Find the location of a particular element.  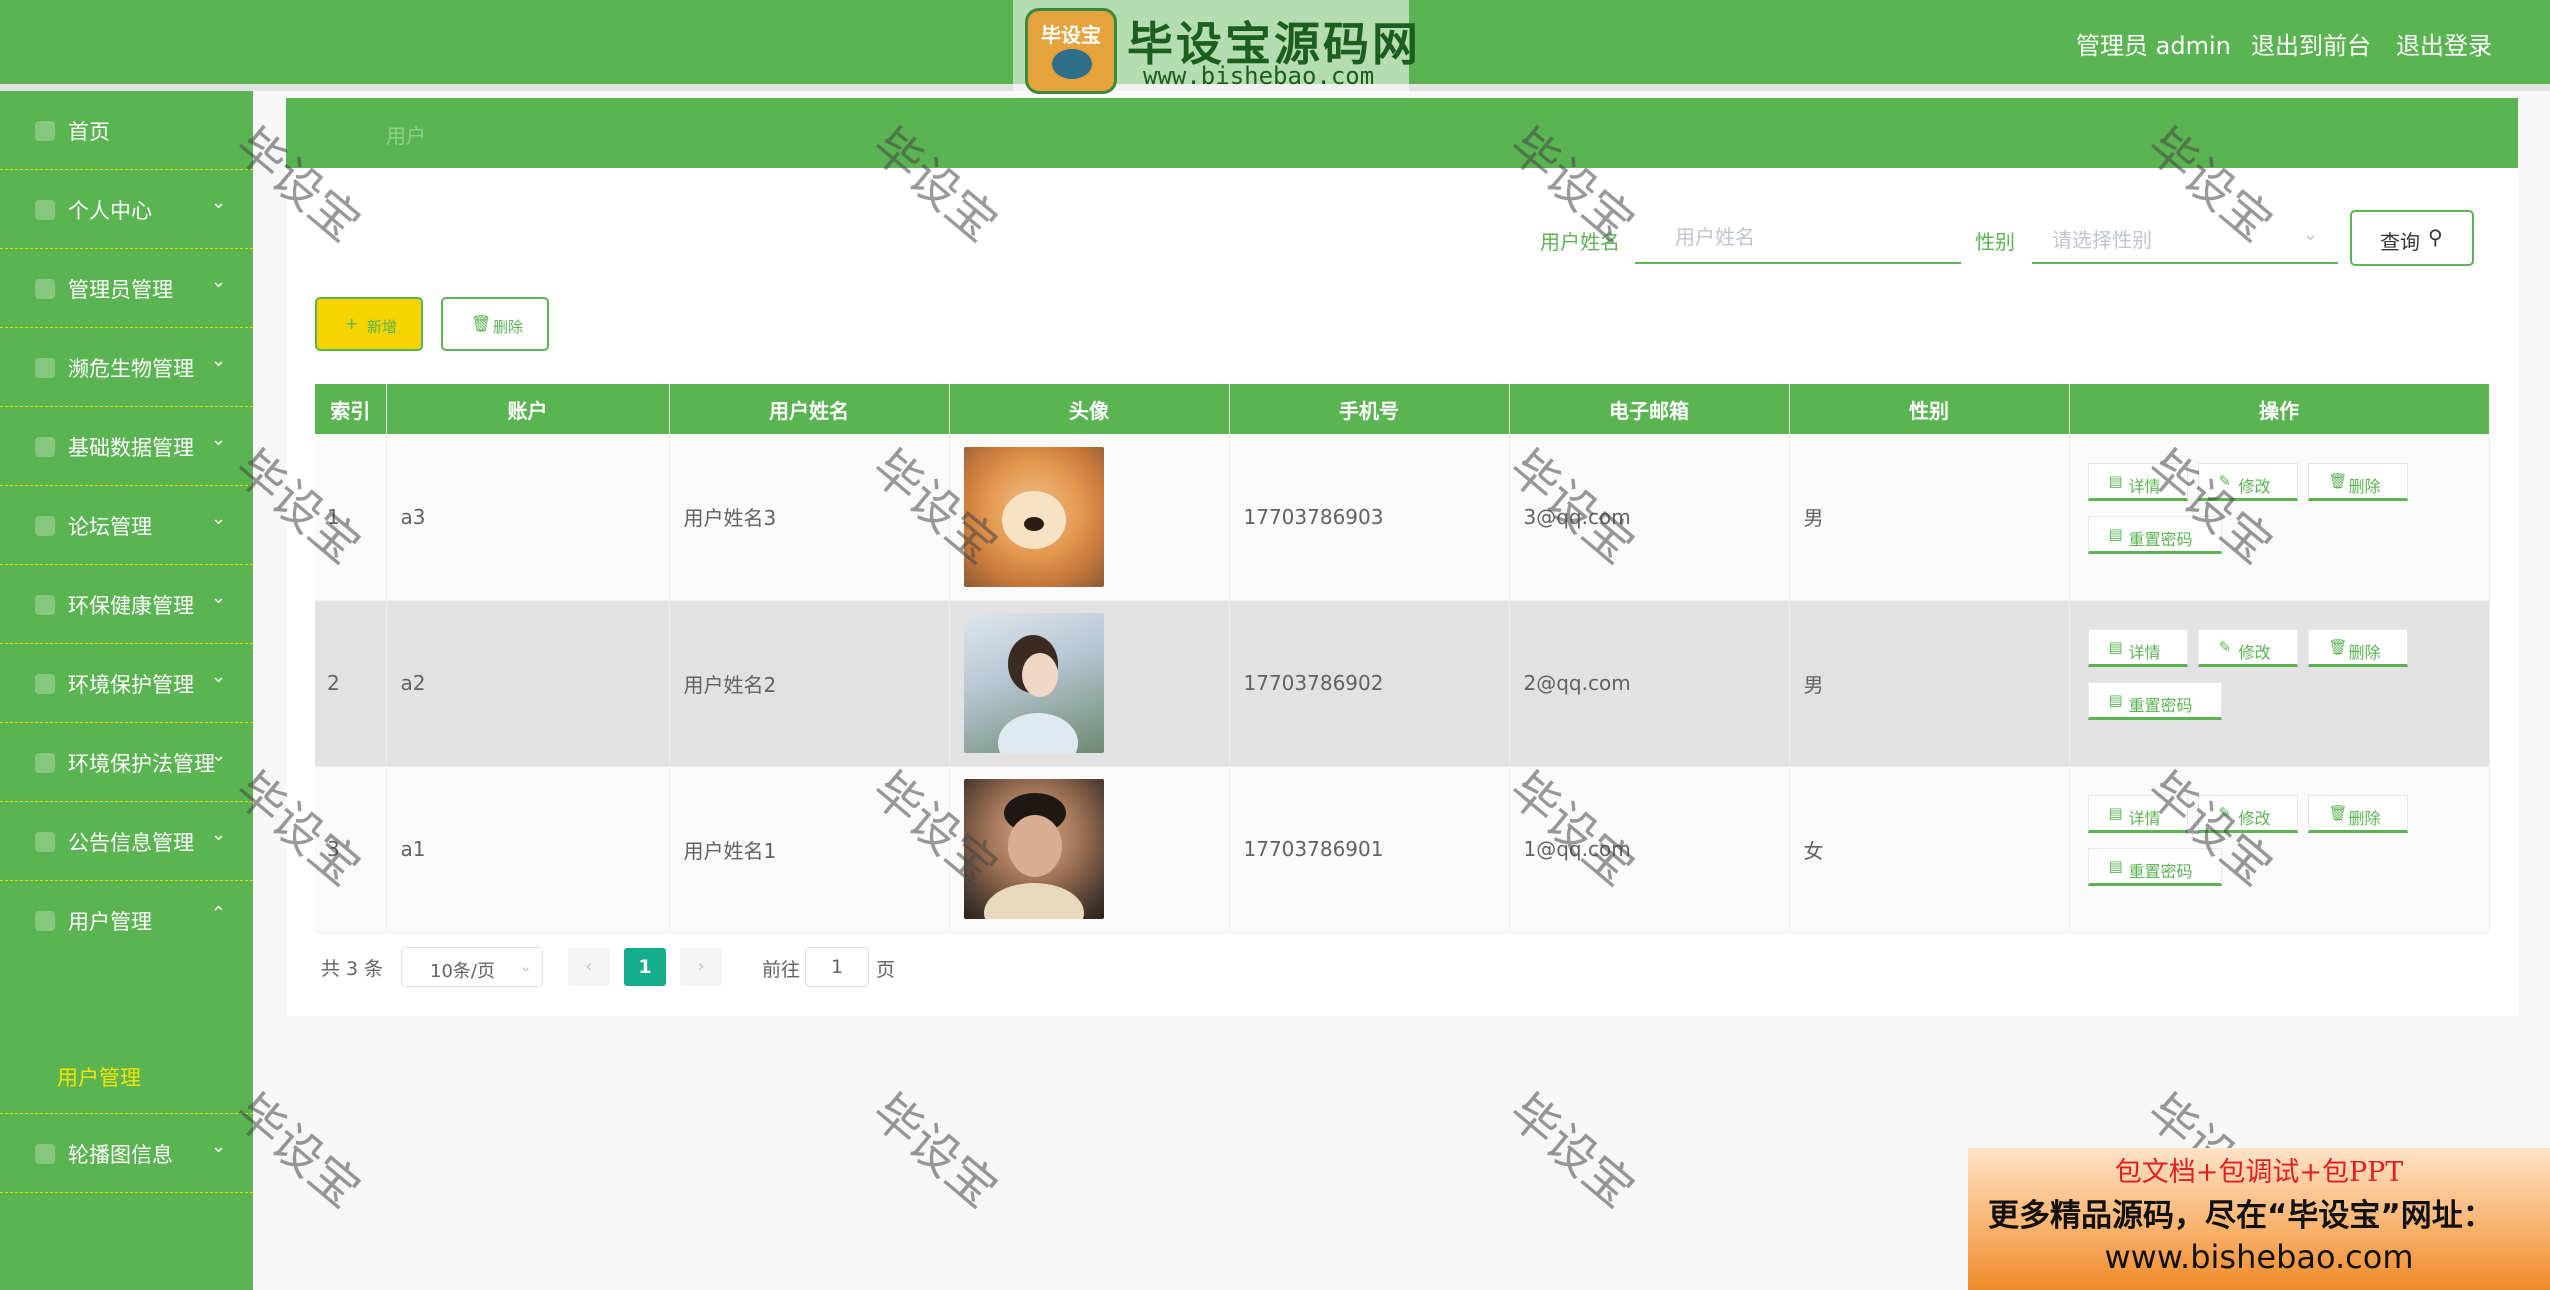

sidebar-item-forum: 论坛管理 ⌄ is located at coordinates (126, 525).